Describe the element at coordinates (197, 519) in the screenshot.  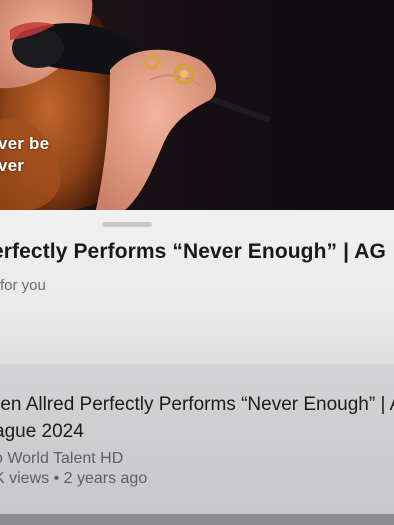
I see `next-item-edge` at that location.